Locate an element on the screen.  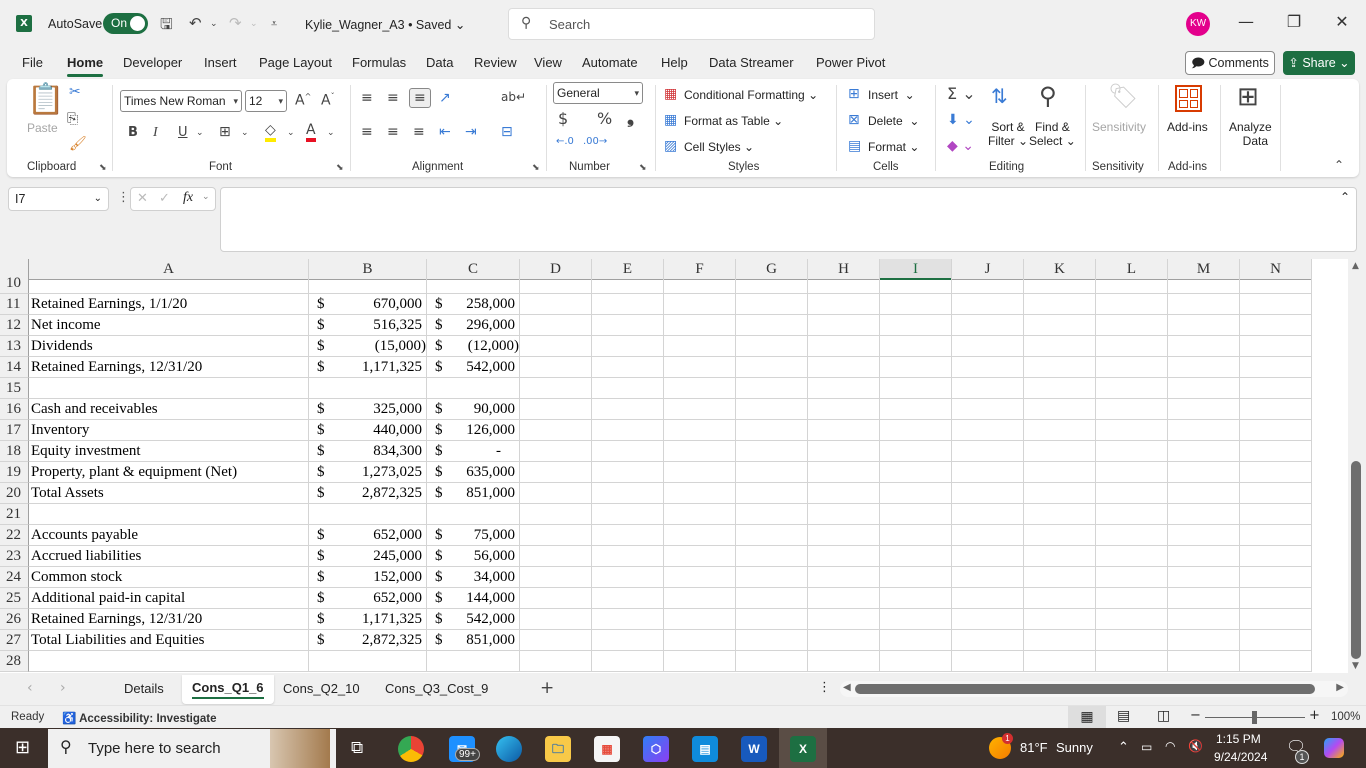
cell-label: Retained Earnings, 12/31/20 is located at coordinates (169, 619).